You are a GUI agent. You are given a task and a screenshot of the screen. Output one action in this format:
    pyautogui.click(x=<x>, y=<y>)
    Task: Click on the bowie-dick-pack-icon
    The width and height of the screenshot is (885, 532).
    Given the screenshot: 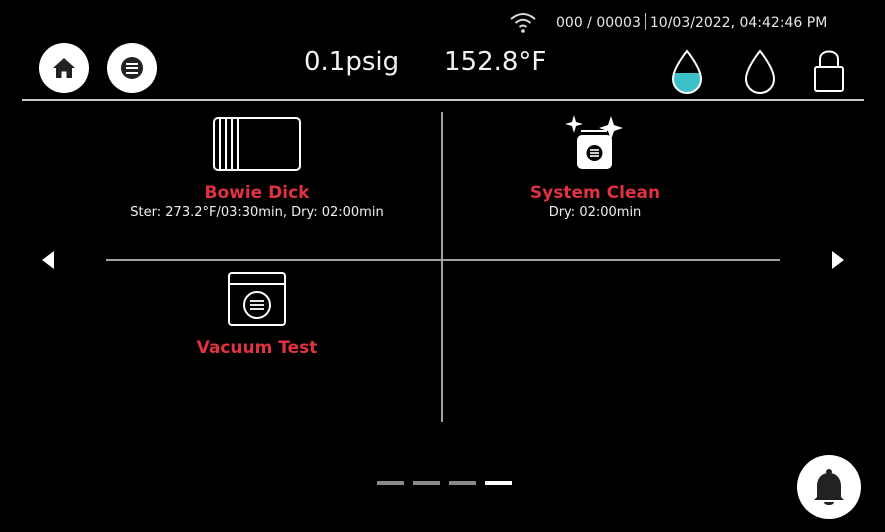 What is the action you would take?
    pyautogui.click(x=257, y=144)
    